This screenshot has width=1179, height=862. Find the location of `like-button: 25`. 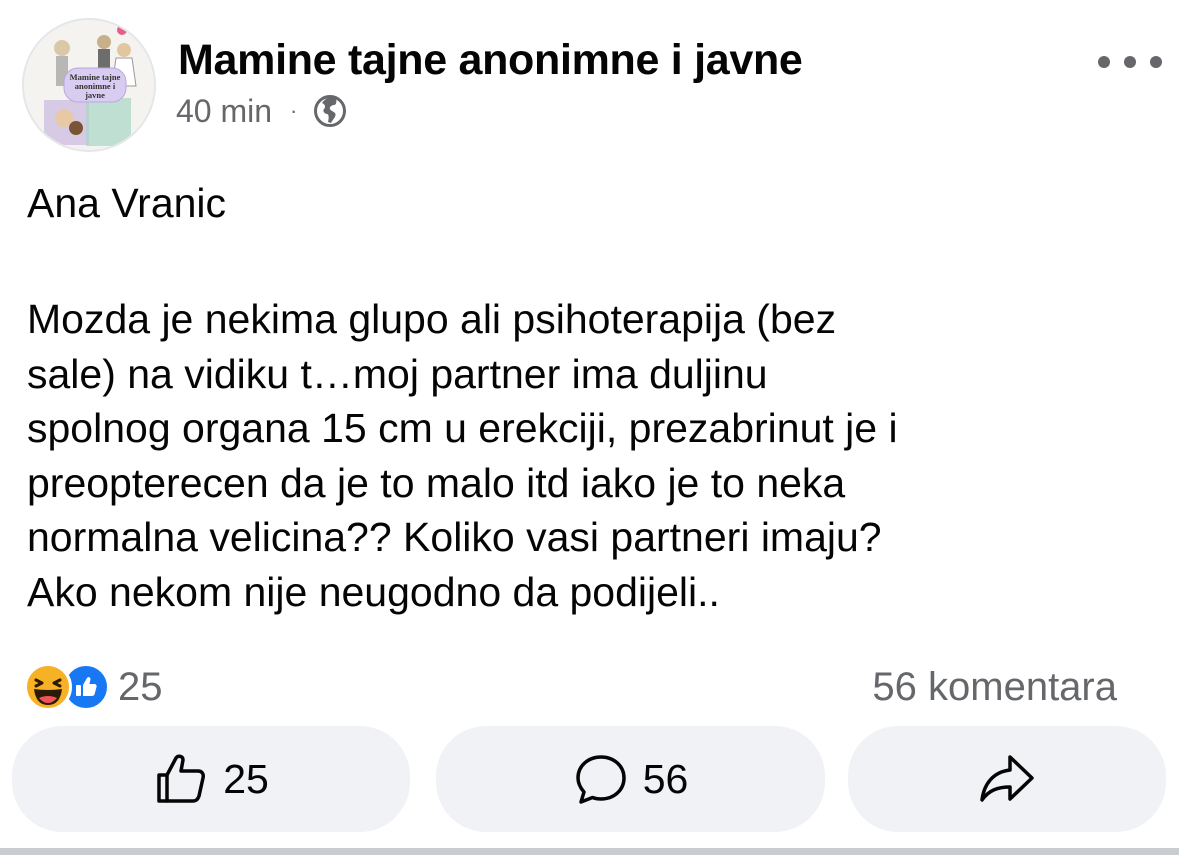

like-button: 25 is located at coordinates (211, 779).